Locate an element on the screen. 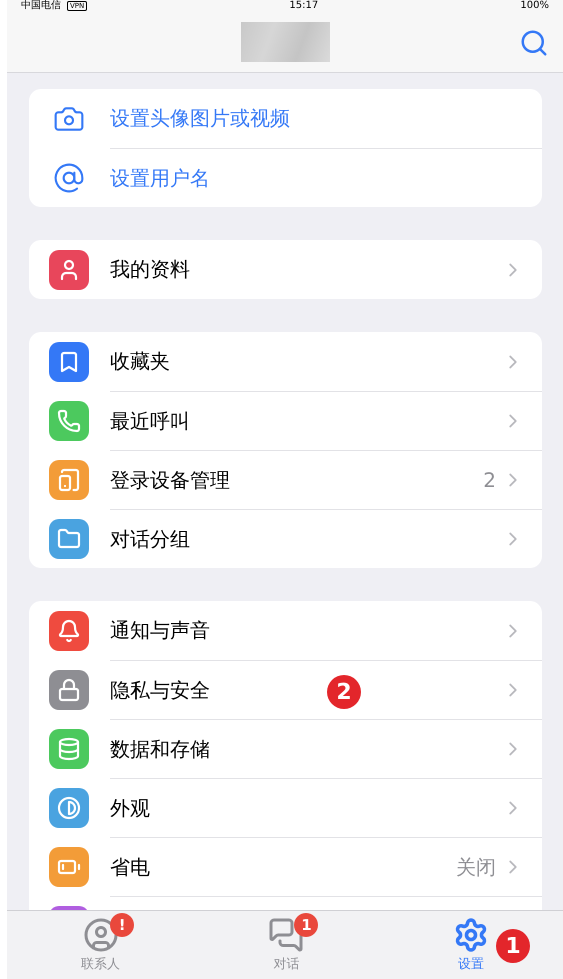 The image size is (563, 979). at-sign-icon is located at coordinates (69, 178).